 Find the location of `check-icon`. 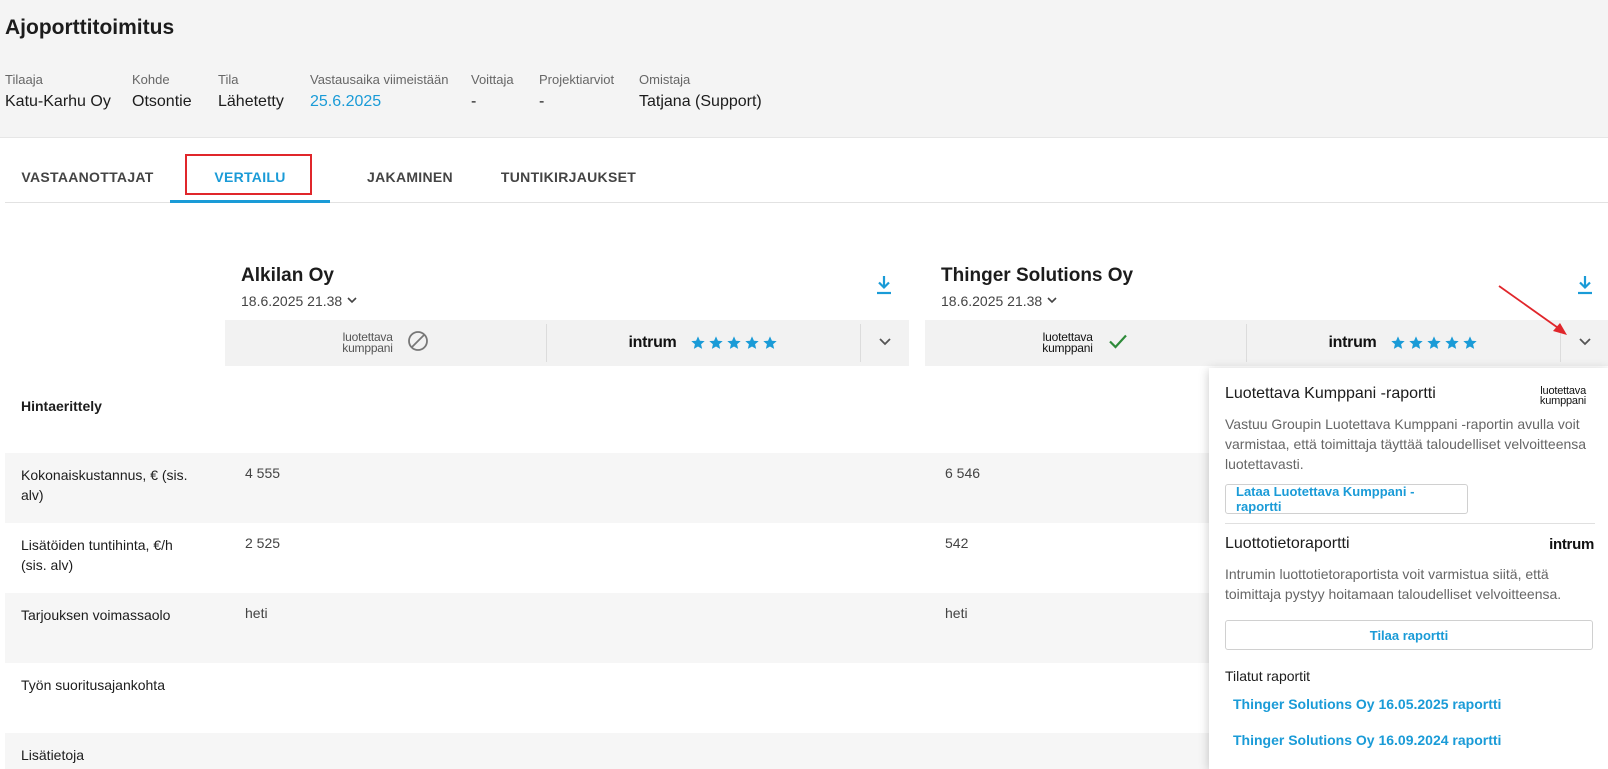

check-icon is located at coordinates (1118, 343).